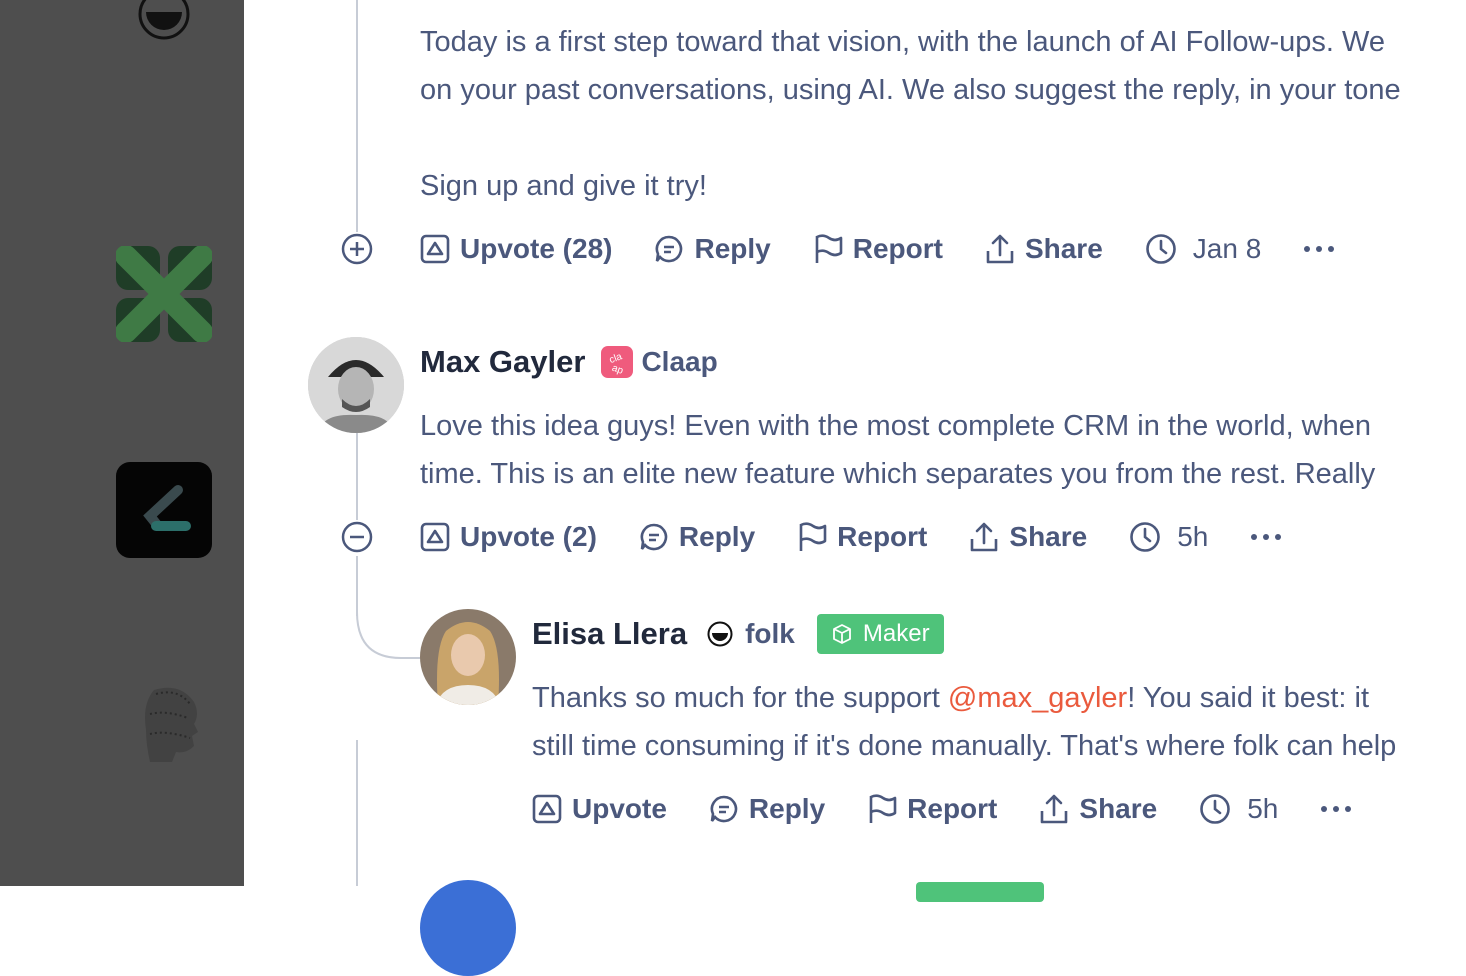 Image resolution: width=1466 pixels, height=976 pixels. Describe the element at coordinates (563, 186) in the screenshot. I see `comment-text-line: Sign up and give it try!` at that location.